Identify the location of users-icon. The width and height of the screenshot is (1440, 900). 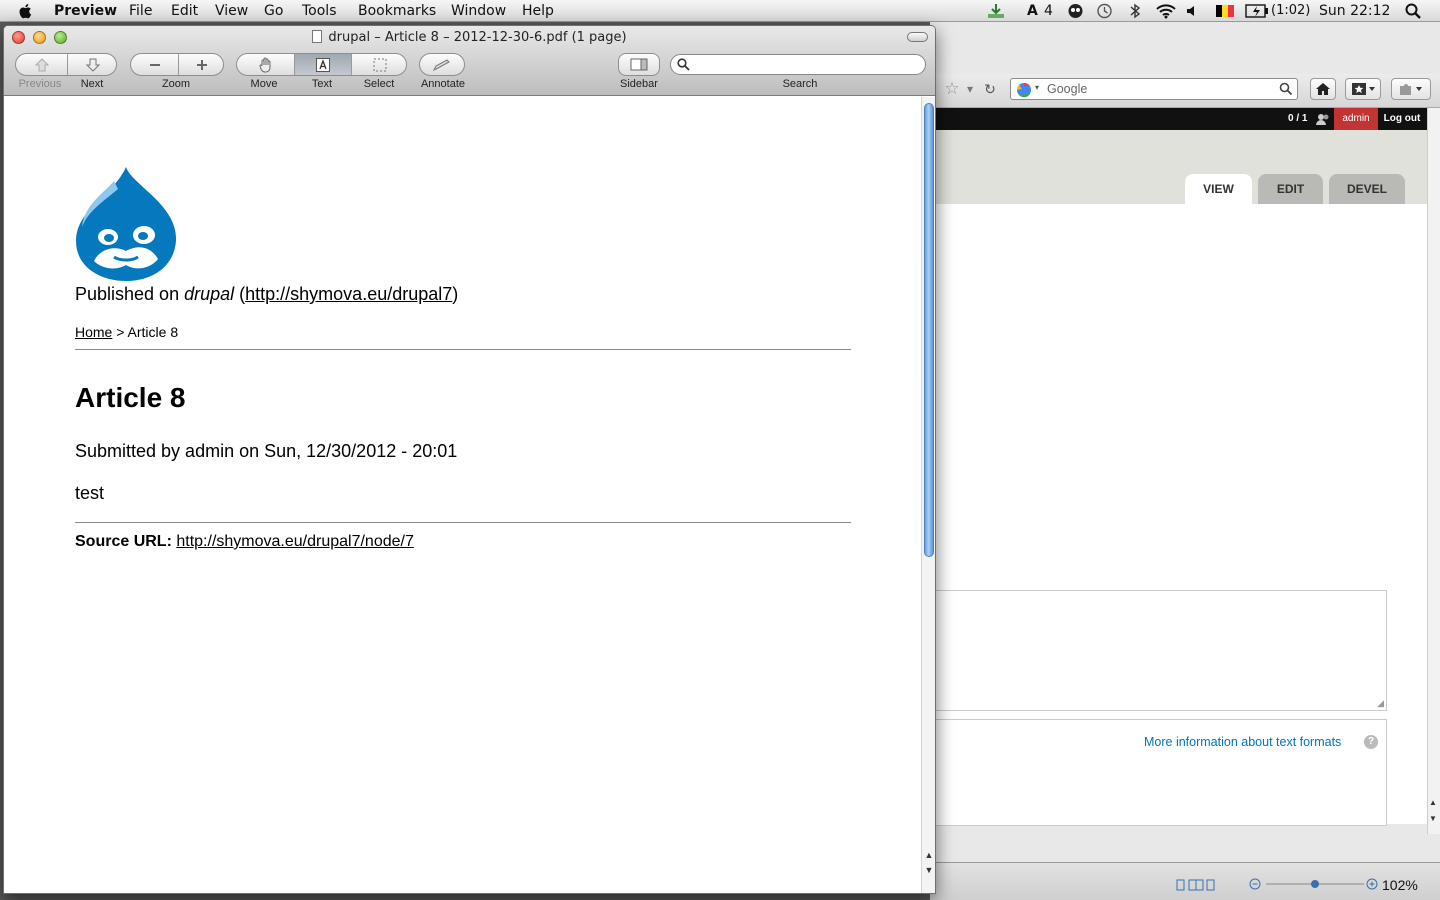
(1322, 119).